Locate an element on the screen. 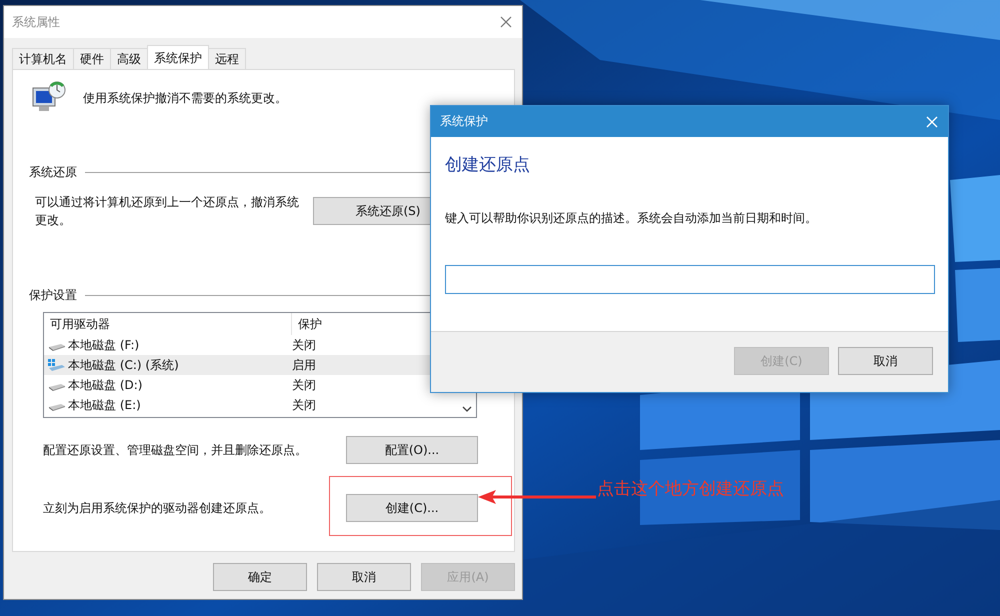  column-header: 可用驱动器 is located at coordinates (168, 324).